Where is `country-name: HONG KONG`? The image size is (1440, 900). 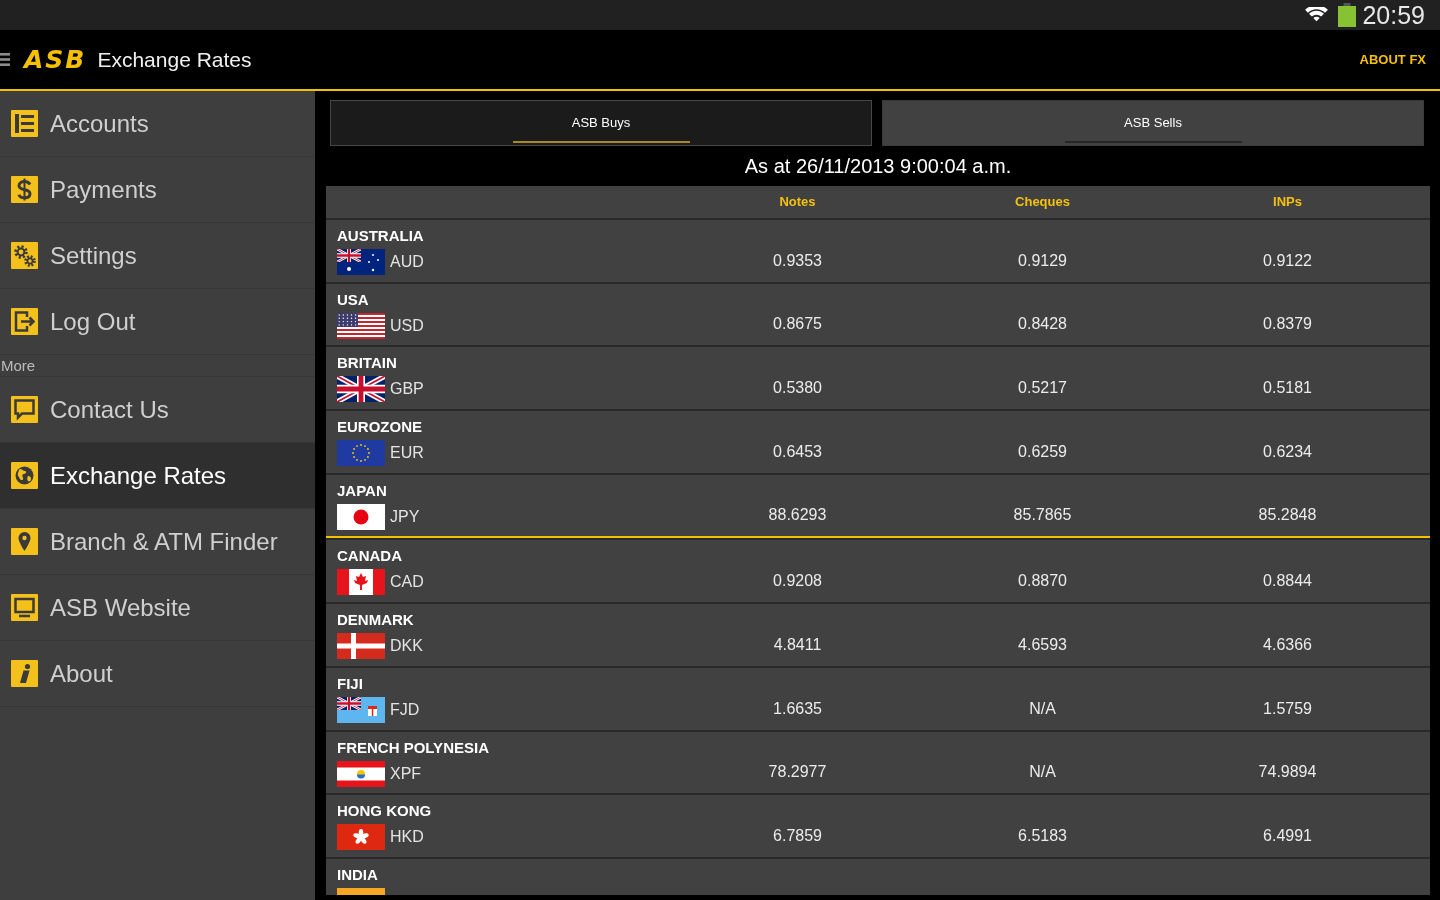
country-name: HONG KONG is located at coordinates (384, 811).